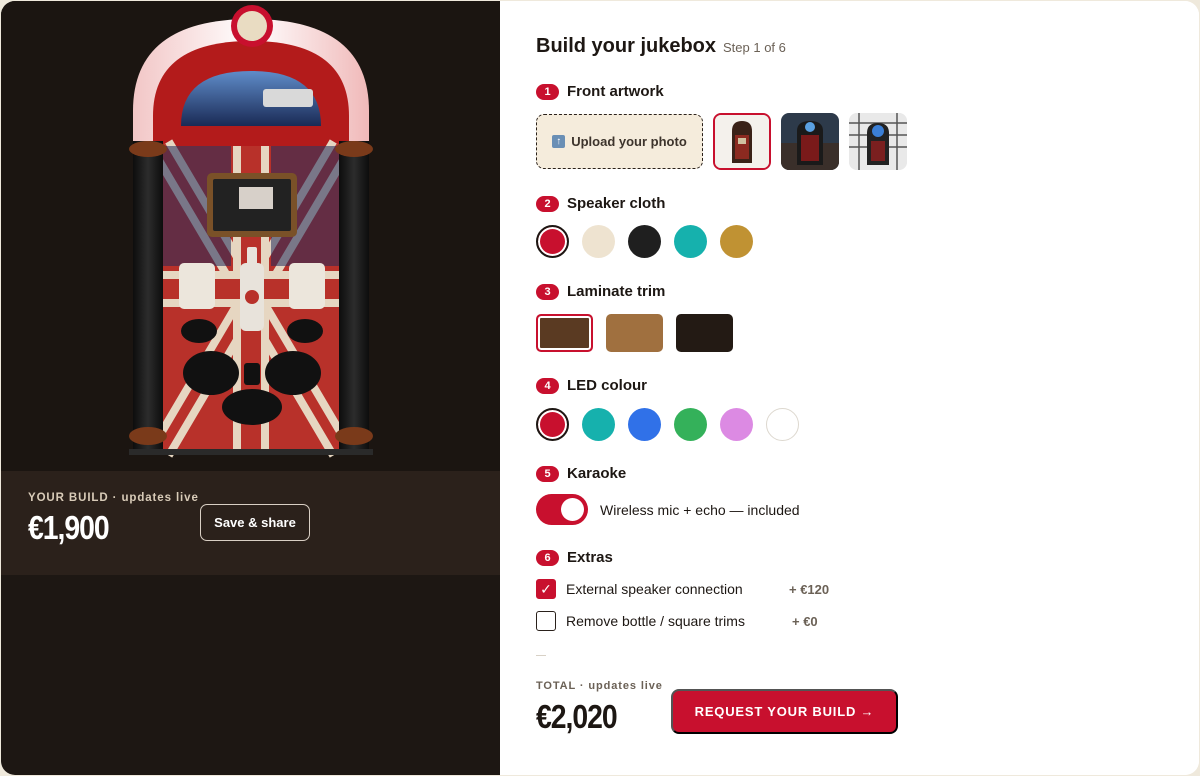 Image resolution: width=1200 pixels, height=776 pixels. Describe the element at coordinates (782, 424) in the screenshot. I see `led-swatch-white` at that location.